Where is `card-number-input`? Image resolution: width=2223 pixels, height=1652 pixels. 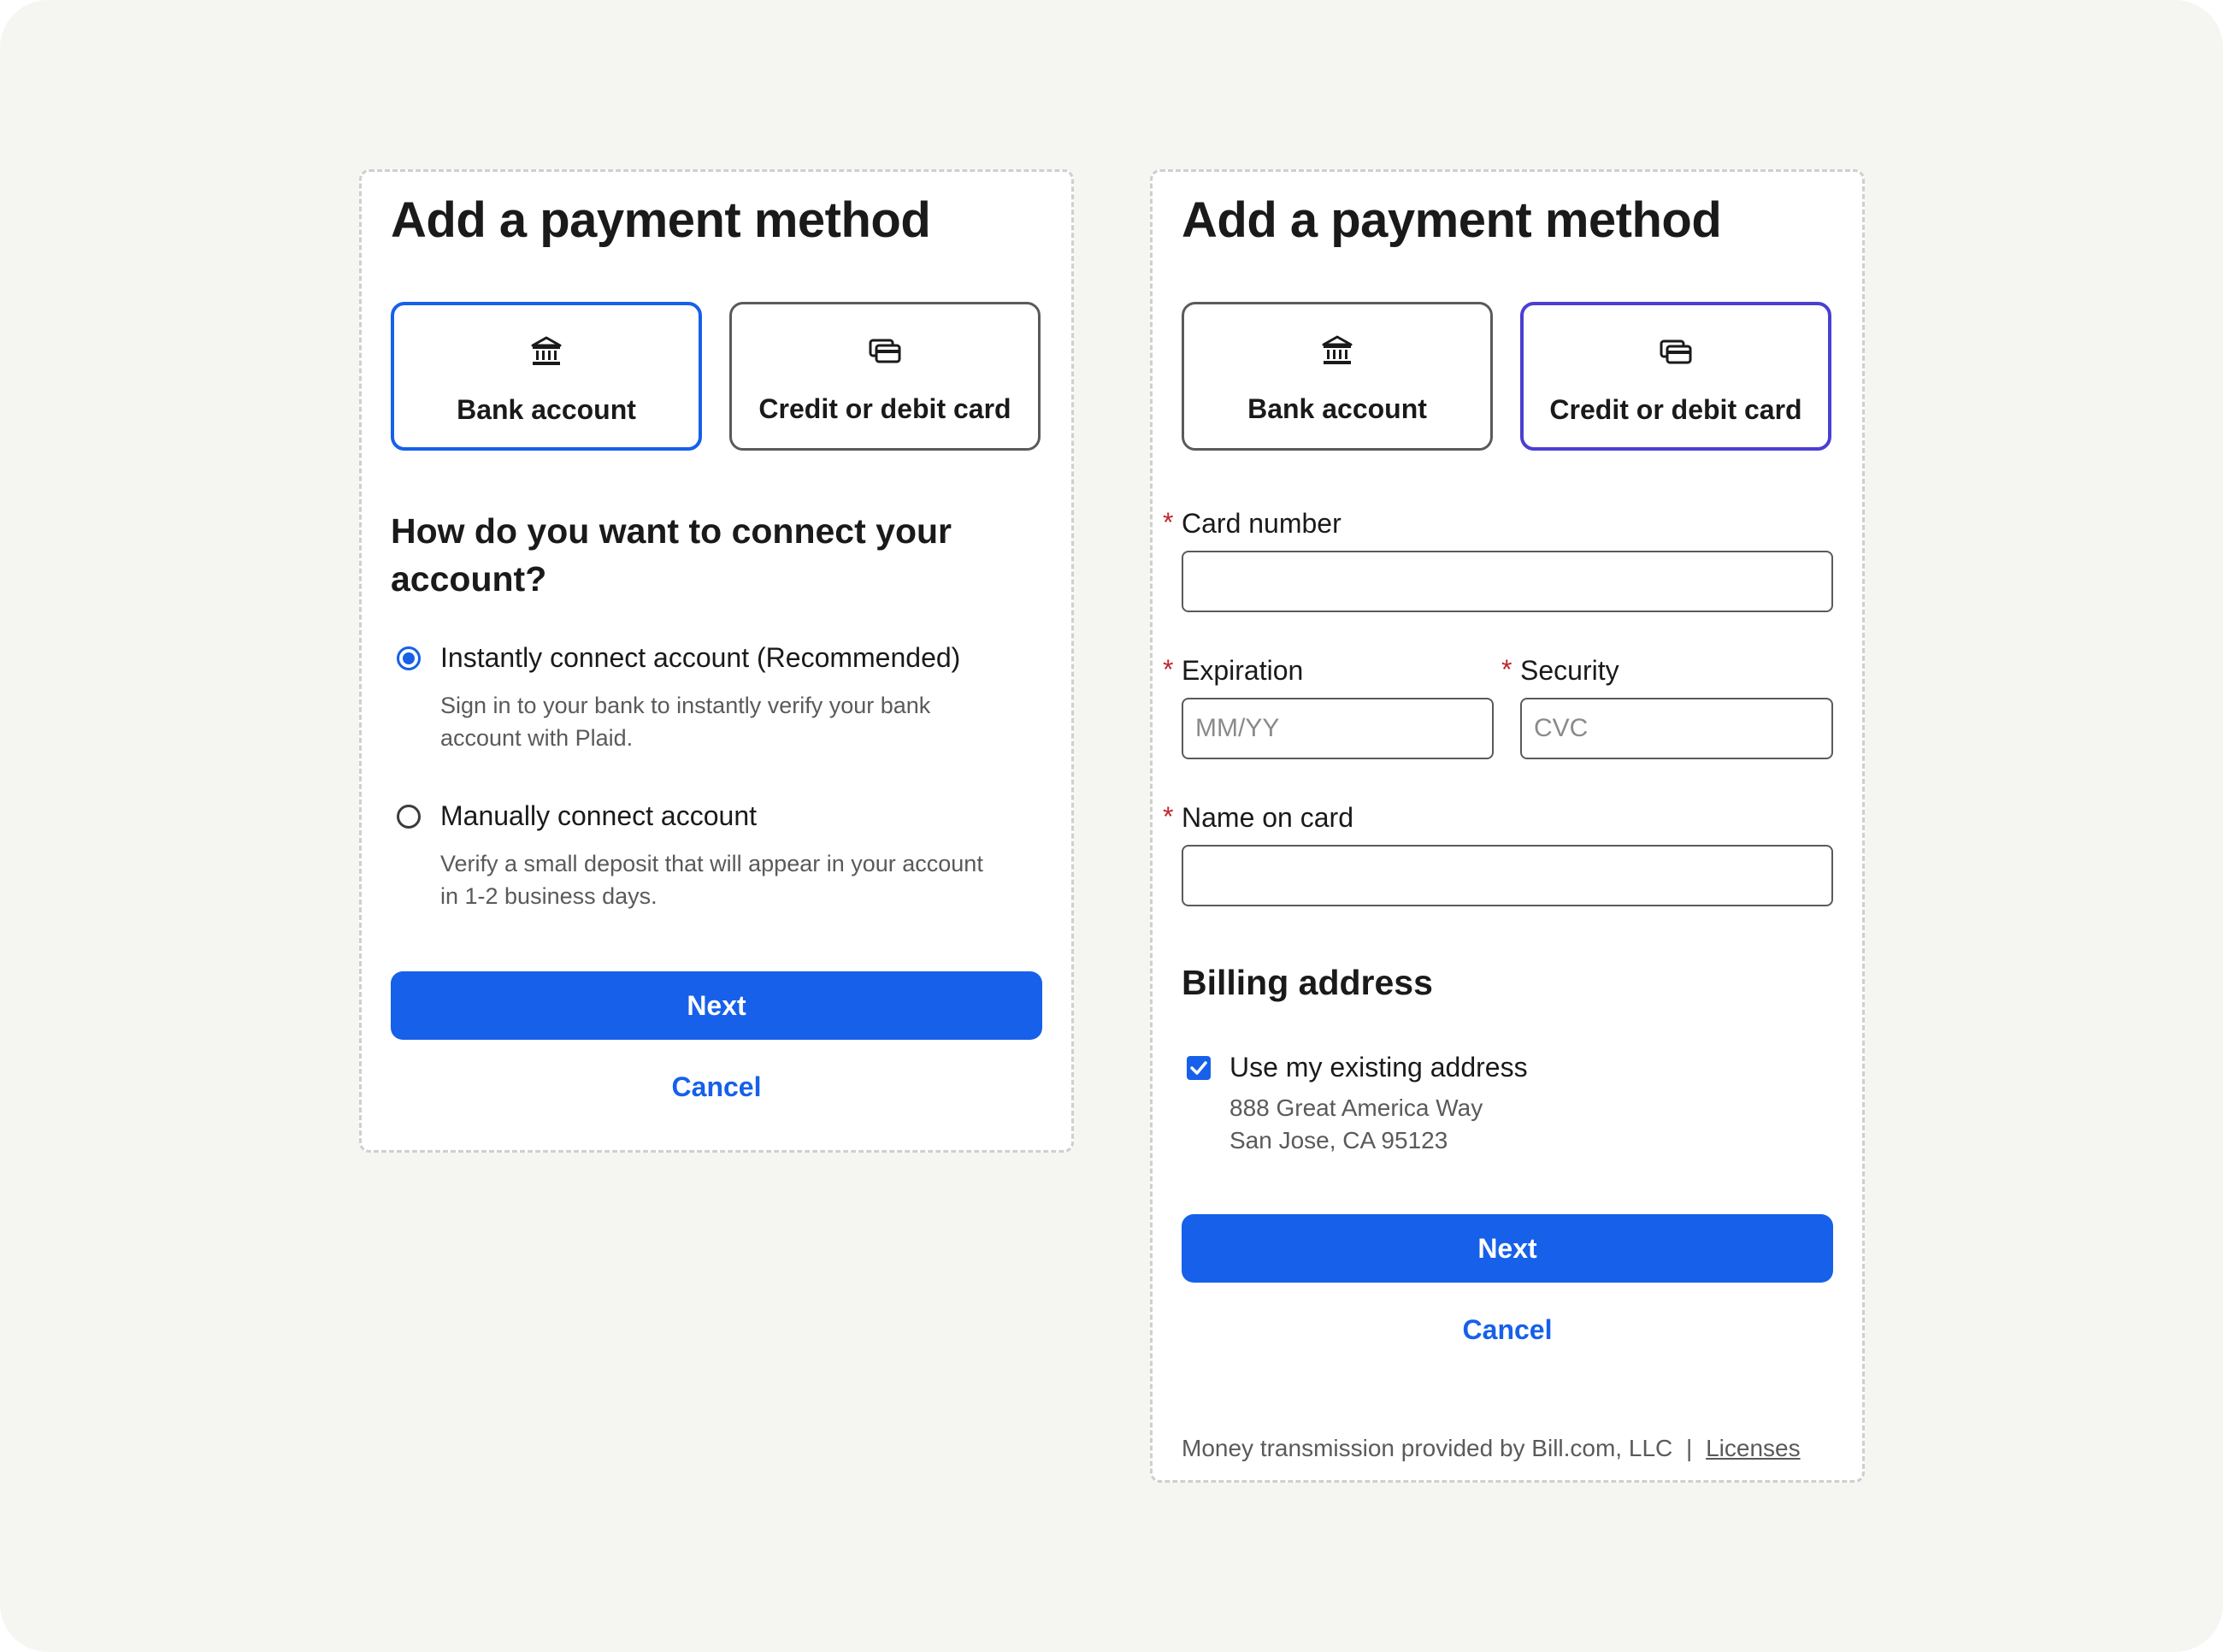
card-number-input is located at coordinates (1507, 581).